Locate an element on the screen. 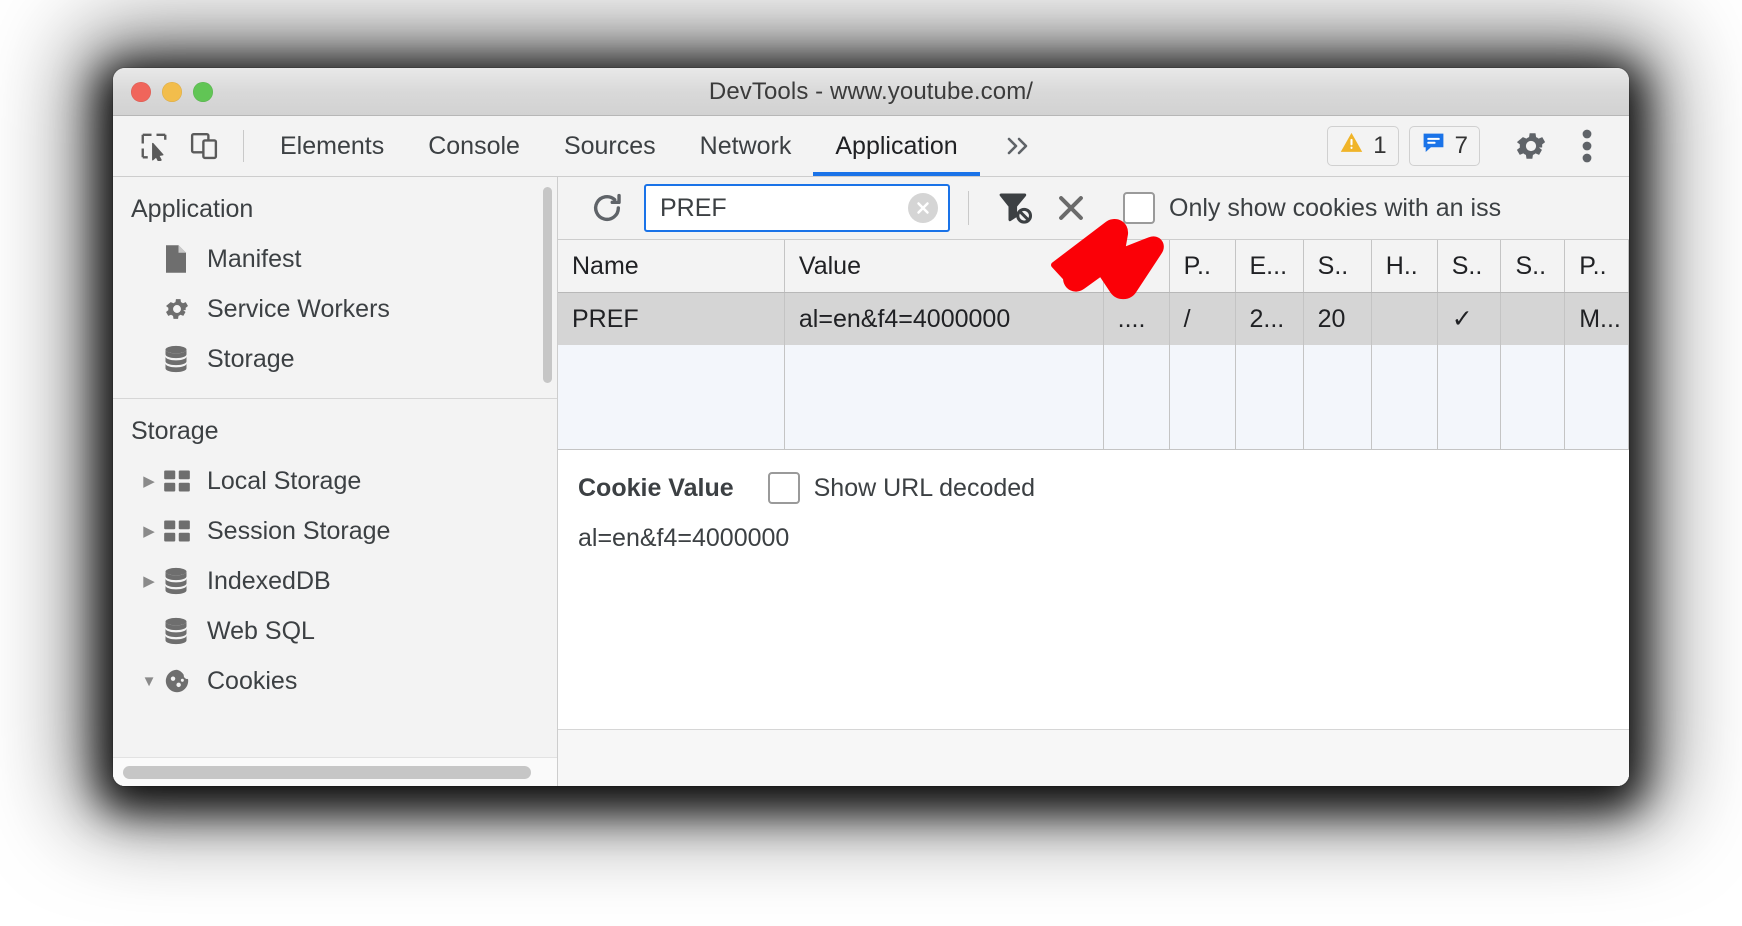 The height and width of the screenshot is (926, 1742). filter-divider is located at coordinates (968, 208).